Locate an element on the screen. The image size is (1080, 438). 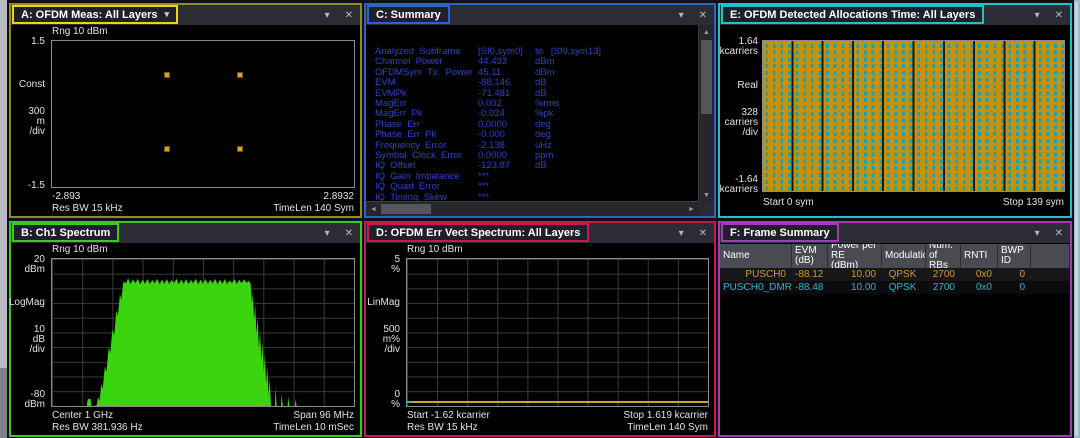
panel-d-title: D: OFDM Err Vect Spectrum: All Layers is located at coordinates (478, 232).